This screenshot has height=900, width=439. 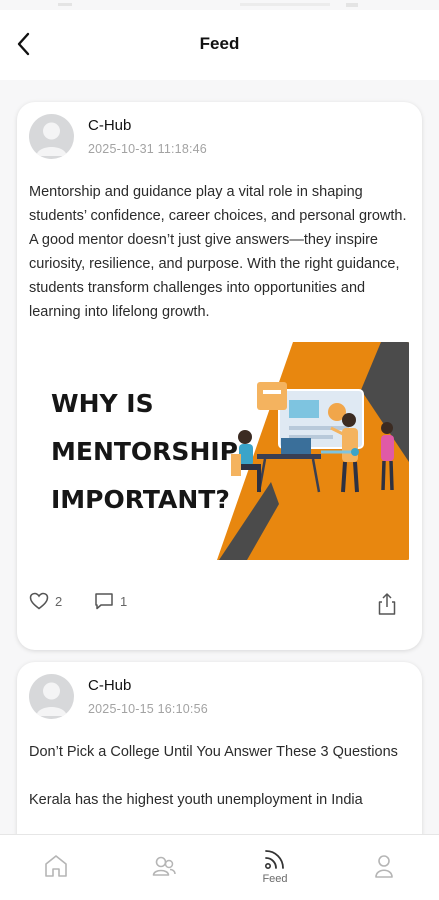 What do you see at coordinates (144, 451) in the screenshot?
I see `image-headline-line2: MENTORSHIP` at bounding box center [144, 451].